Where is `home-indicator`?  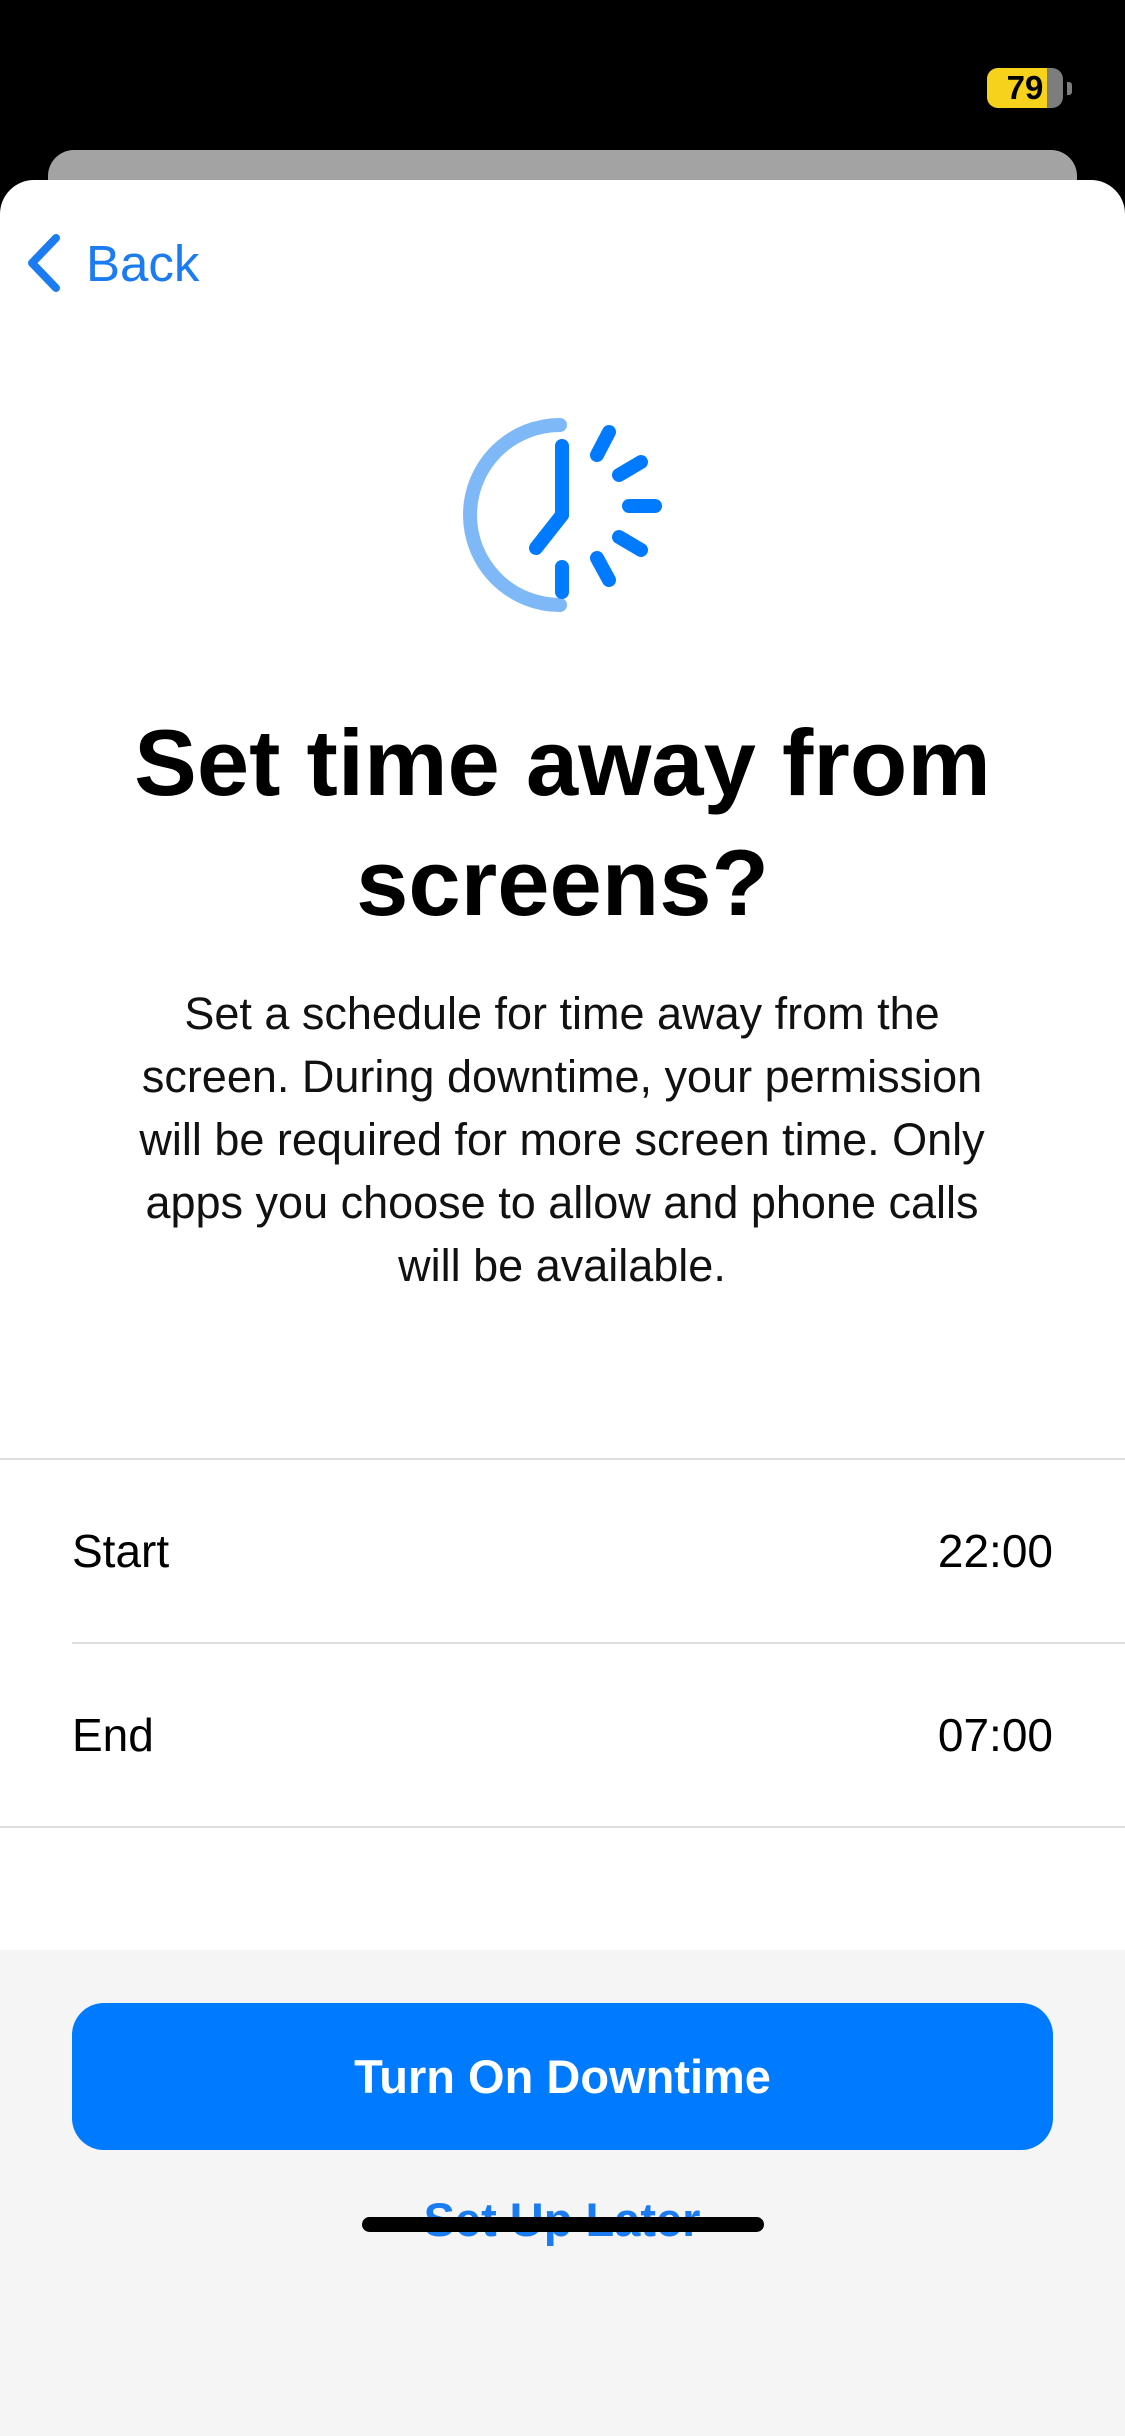
home-indicator is located at coordinates (563, 2224).